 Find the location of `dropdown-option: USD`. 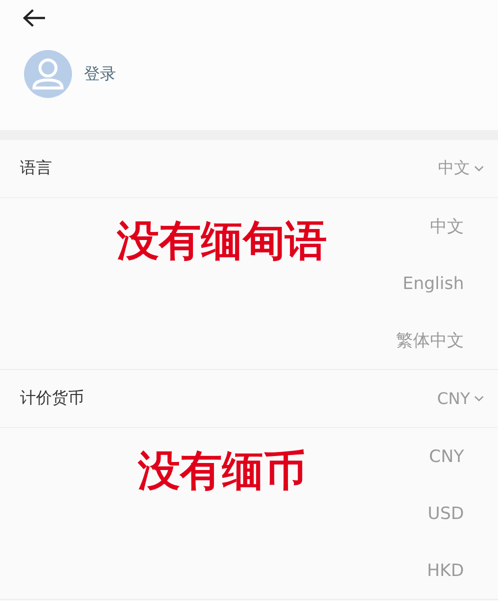

dropdown-option: USD is located at coordinates (446, 514).